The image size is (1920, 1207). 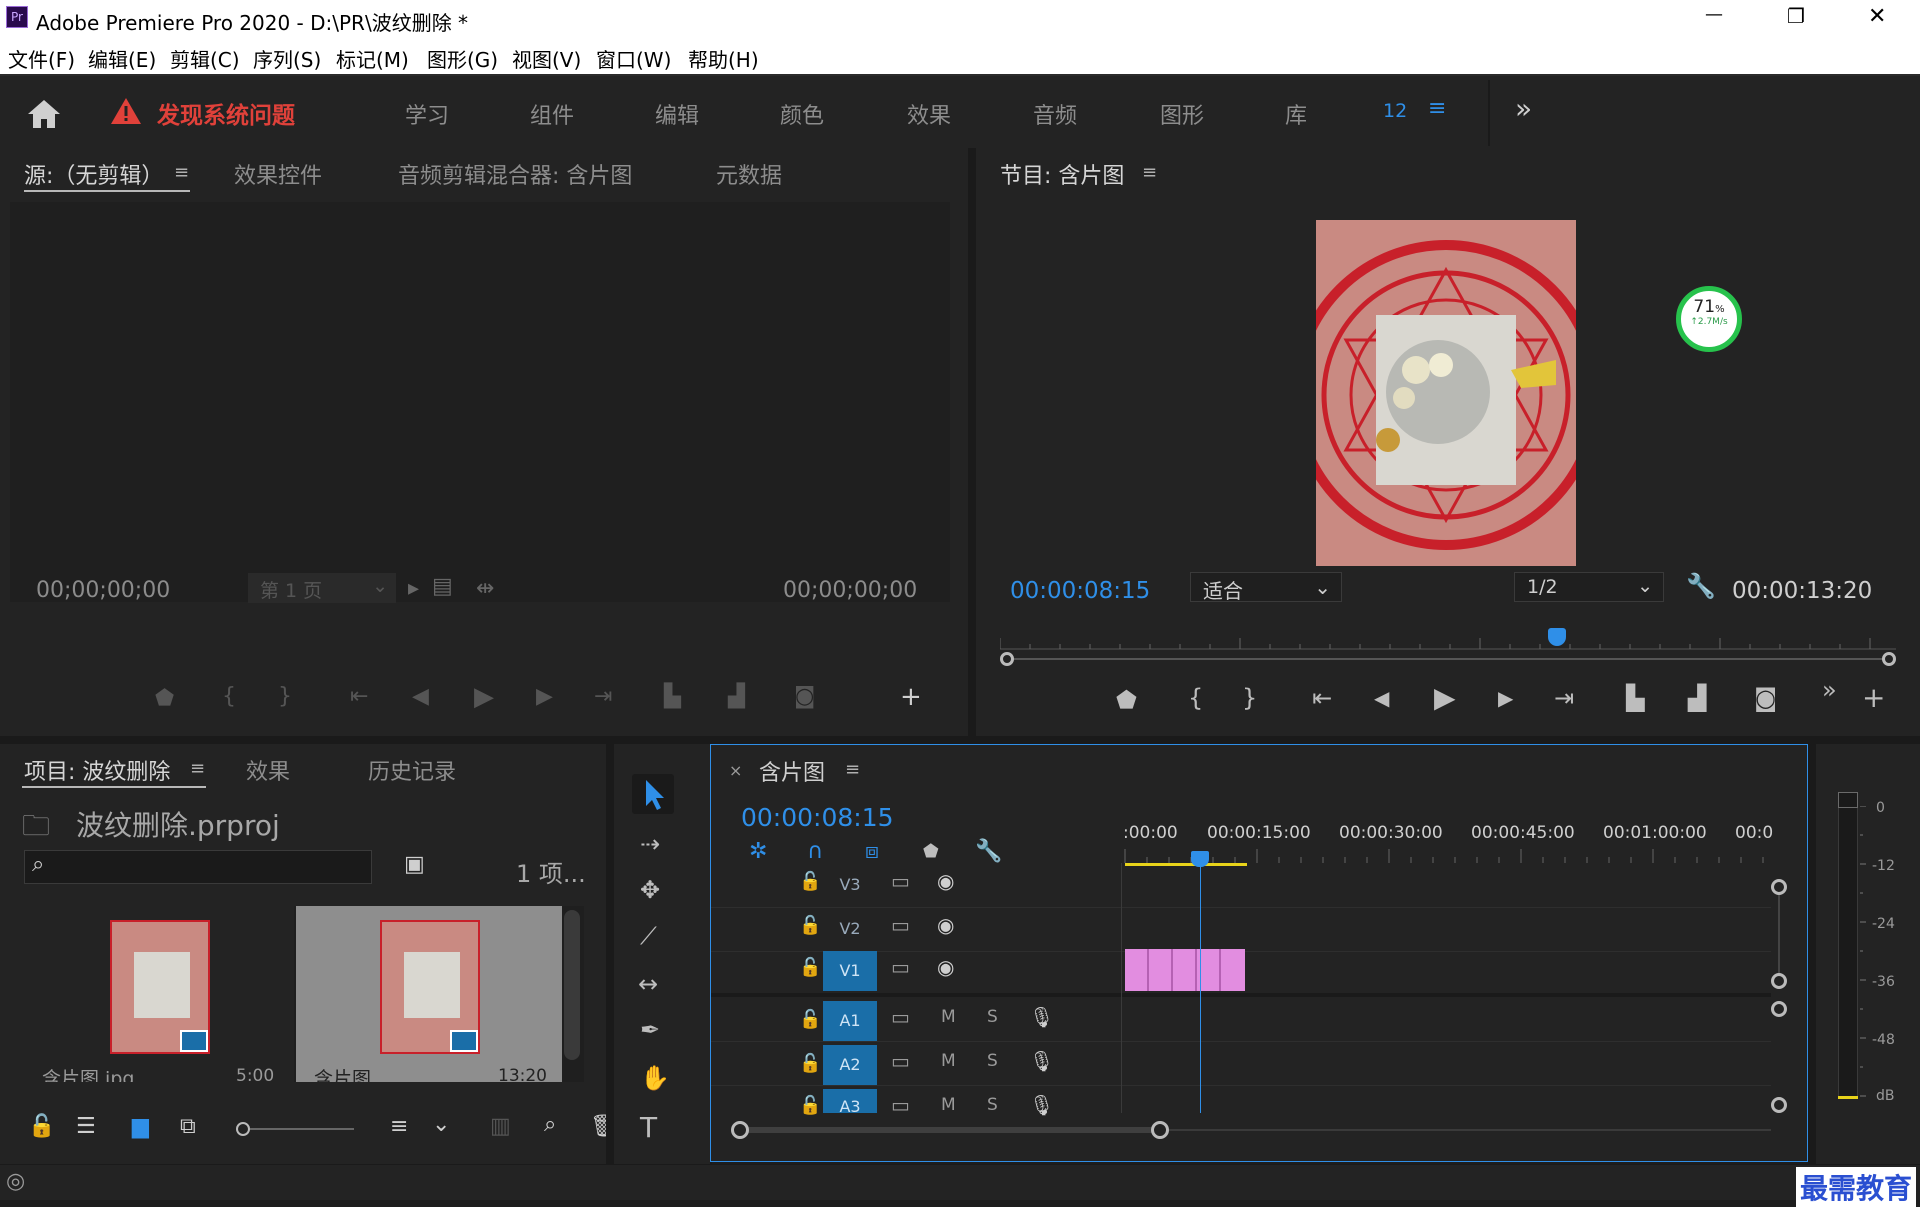 I want to click on v1-clip, so click(x=1185, y=970).